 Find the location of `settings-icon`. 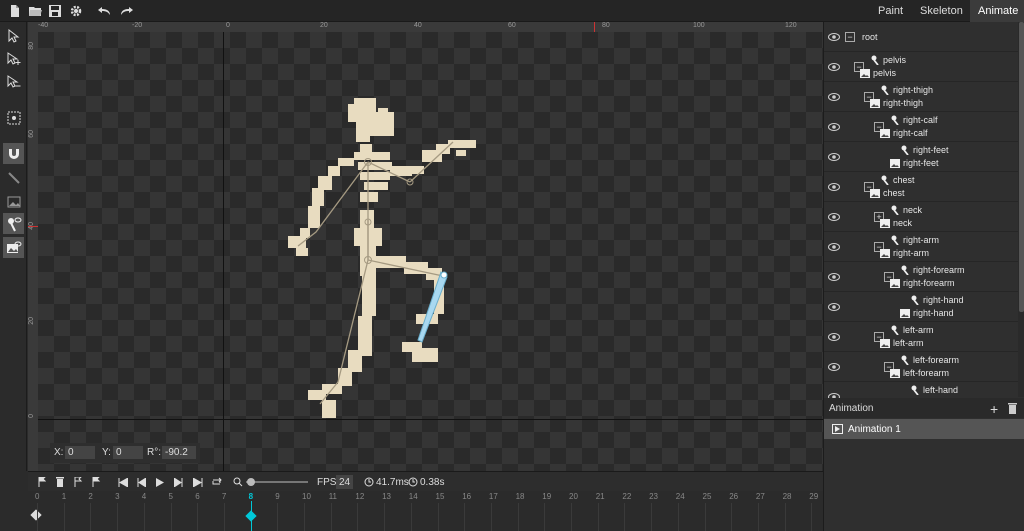

settings-icon is located at coordinates (76, 11).